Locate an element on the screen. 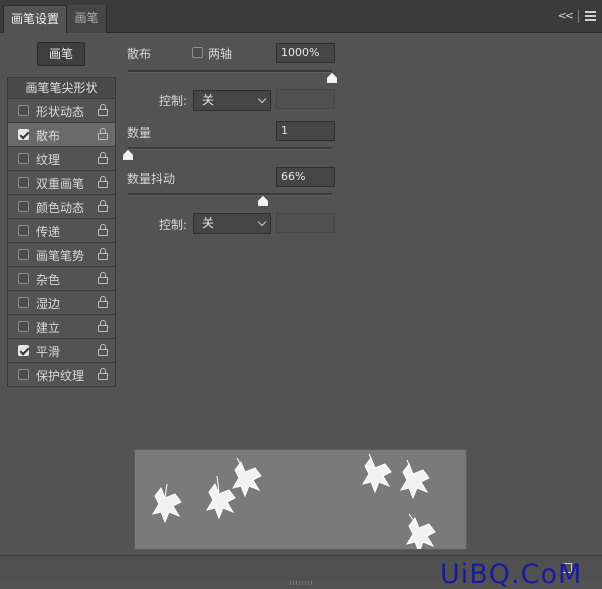  brush-stroke-preview is located at coordinates (300, 499).